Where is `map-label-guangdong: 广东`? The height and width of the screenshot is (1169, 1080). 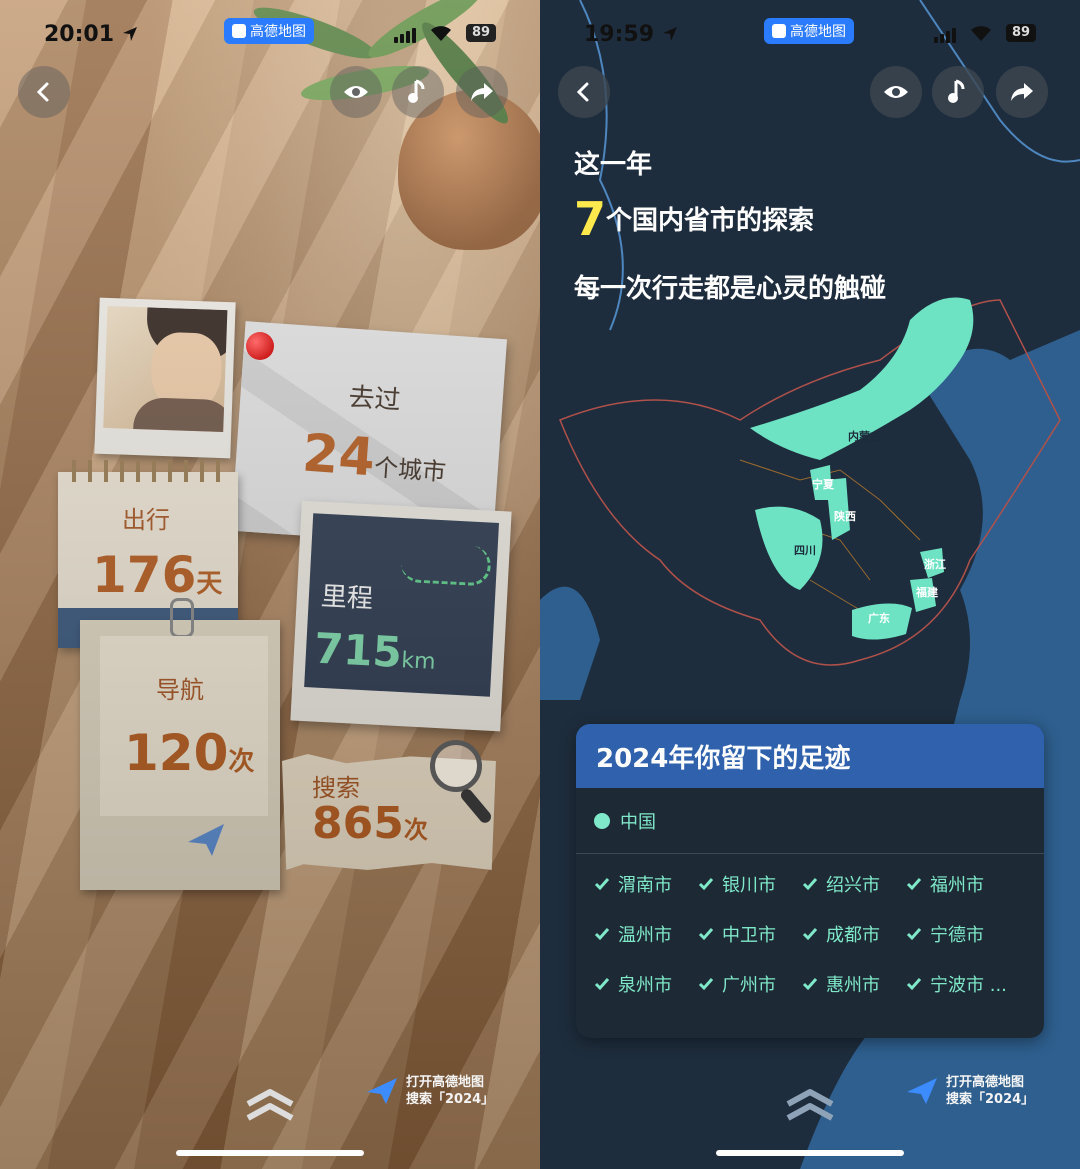
map-label-guangdong: 广东 is located at coordinates (879, 618).